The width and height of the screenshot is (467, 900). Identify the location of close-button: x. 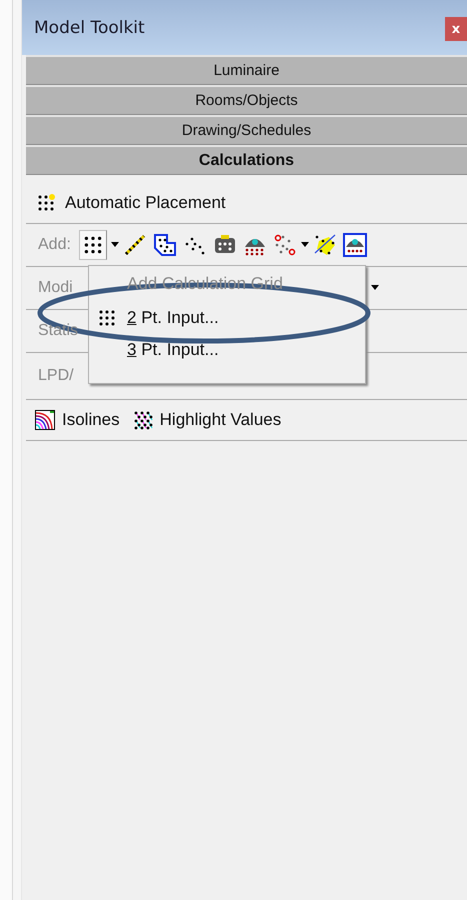
(456, 29).